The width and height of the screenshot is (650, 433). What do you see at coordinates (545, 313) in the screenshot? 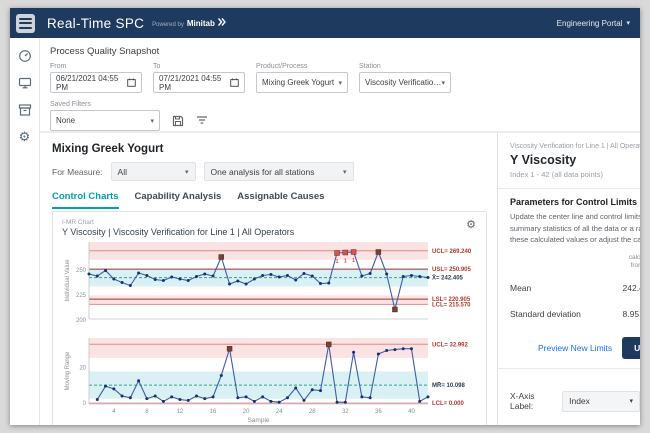
I see `stdev-label: Standard deviation` at bounding box center [545, 313].